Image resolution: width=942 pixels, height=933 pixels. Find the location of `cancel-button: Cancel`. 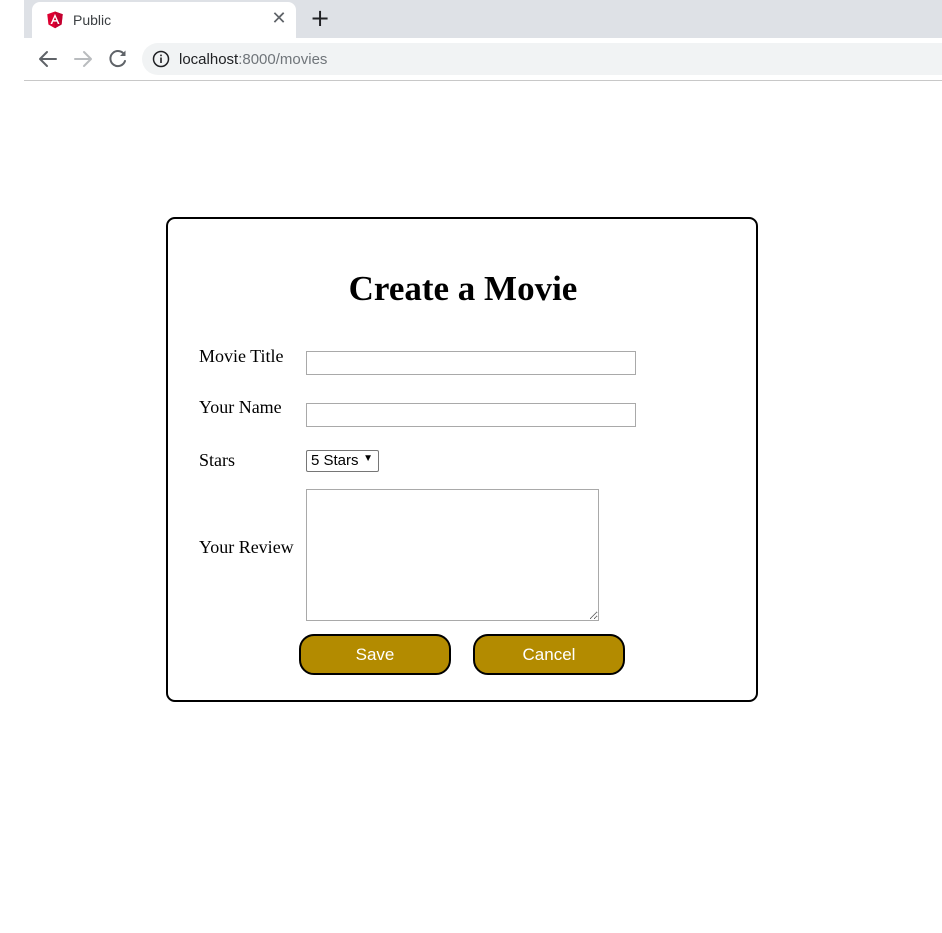

cancel-button: Cancel is located at coordinates (549, 654).